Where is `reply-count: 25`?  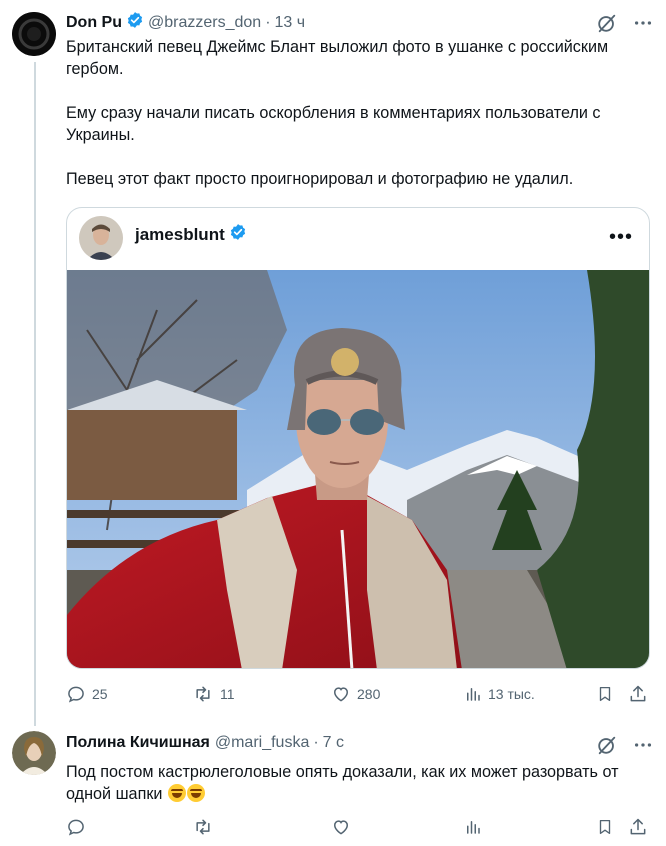
reply-count: 25 is located at coordinates (100, 694).